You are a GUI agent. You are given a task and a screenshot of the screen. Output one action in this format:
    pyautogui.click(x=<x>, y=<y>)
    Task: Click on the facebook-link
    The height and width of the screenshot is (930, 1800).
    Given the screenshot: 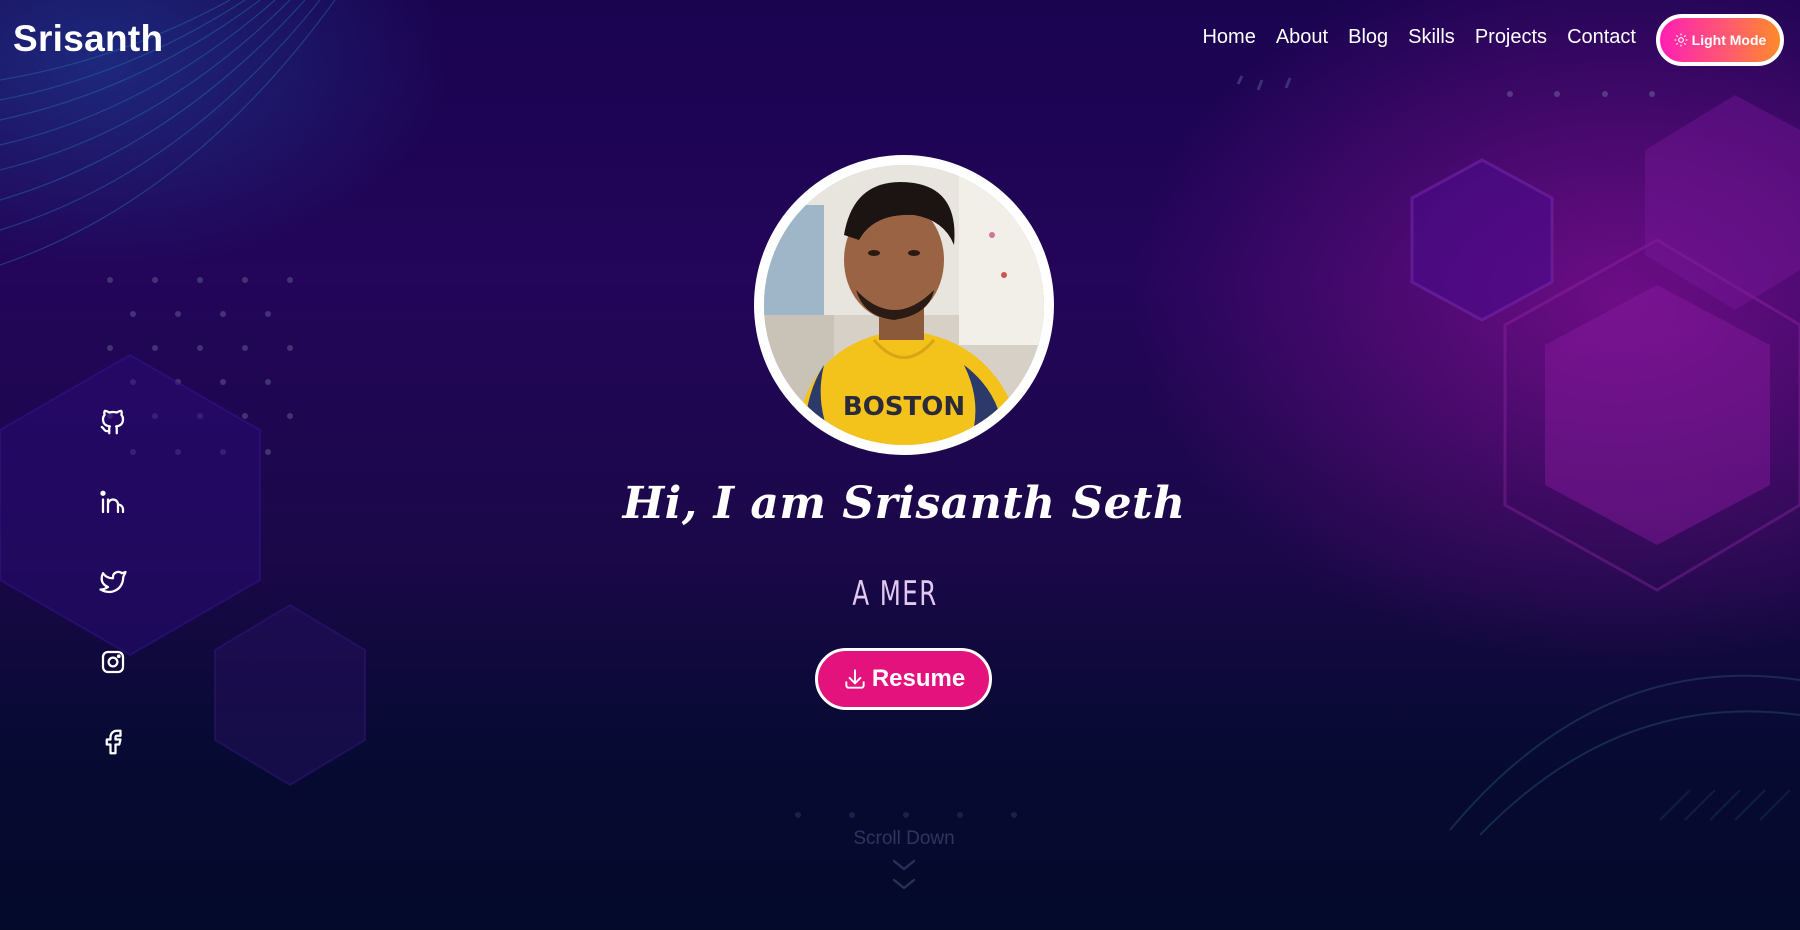 What is the action you would take?
    pyautogui.click(x=113, y=742)
    